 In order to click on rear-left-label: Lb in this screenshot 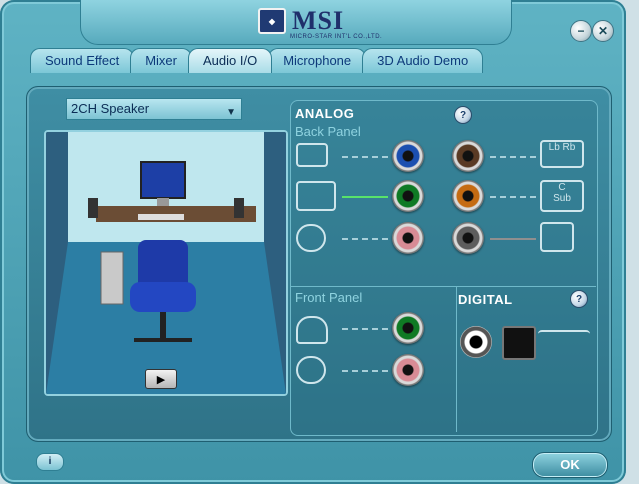, I will do `click(554, 147)`.